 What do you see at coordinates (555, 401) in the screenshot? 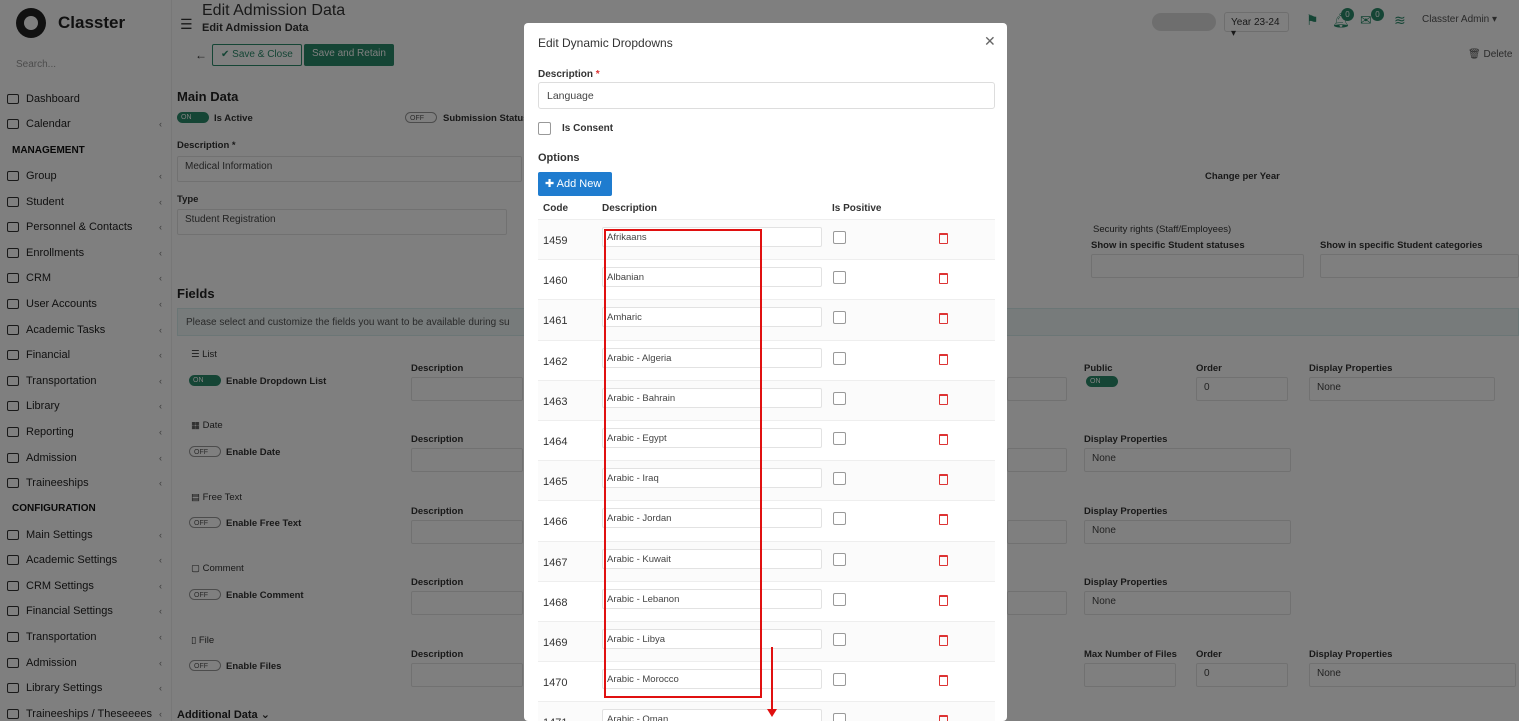
I see `option-code: 1463` at bounding box center [555, 401].